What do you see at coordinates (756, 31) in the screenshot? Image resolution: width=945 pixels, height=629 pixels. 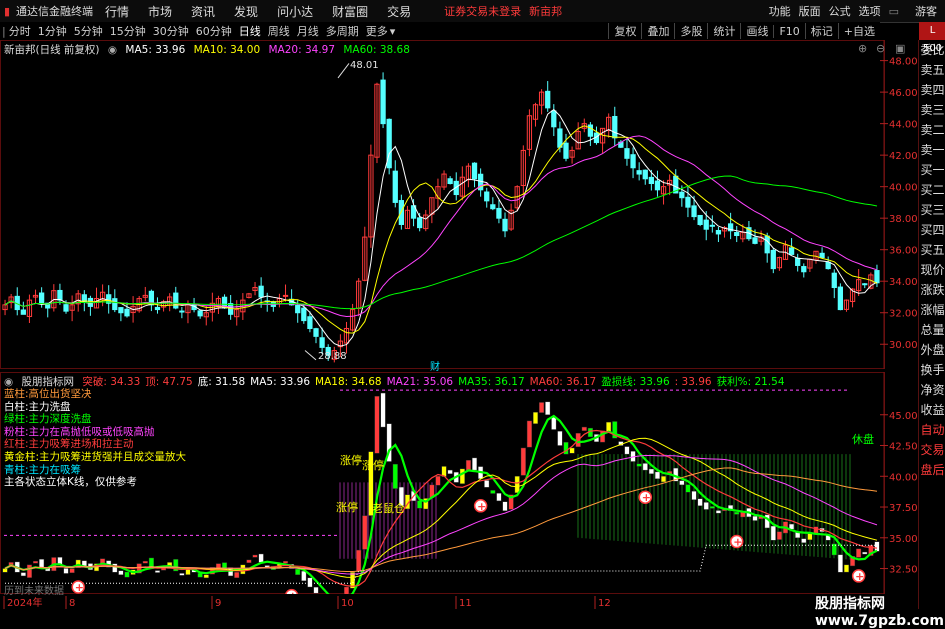 I see `btn-huaxian: 画线` at bounding box center [756, 31].